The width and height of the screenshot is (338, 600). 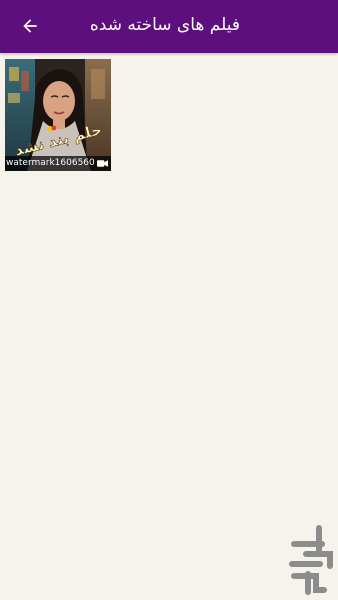 What do you see at coordinates (164, 25) in the screenshot?
I see `page-title: فیلم های ساخته شده` at bounding box center [164, 25].